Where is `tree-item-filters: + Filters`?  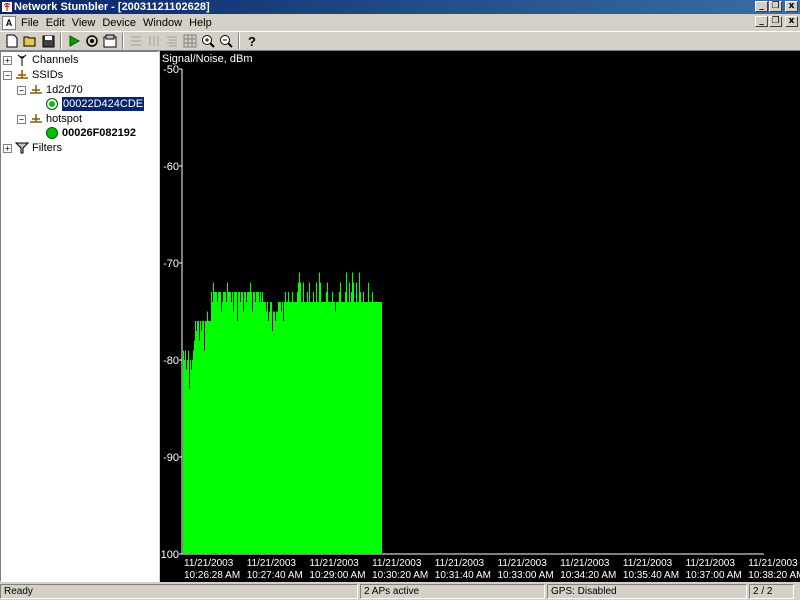
tree-item-filters: + Filters is located at coordinates (32, 148).